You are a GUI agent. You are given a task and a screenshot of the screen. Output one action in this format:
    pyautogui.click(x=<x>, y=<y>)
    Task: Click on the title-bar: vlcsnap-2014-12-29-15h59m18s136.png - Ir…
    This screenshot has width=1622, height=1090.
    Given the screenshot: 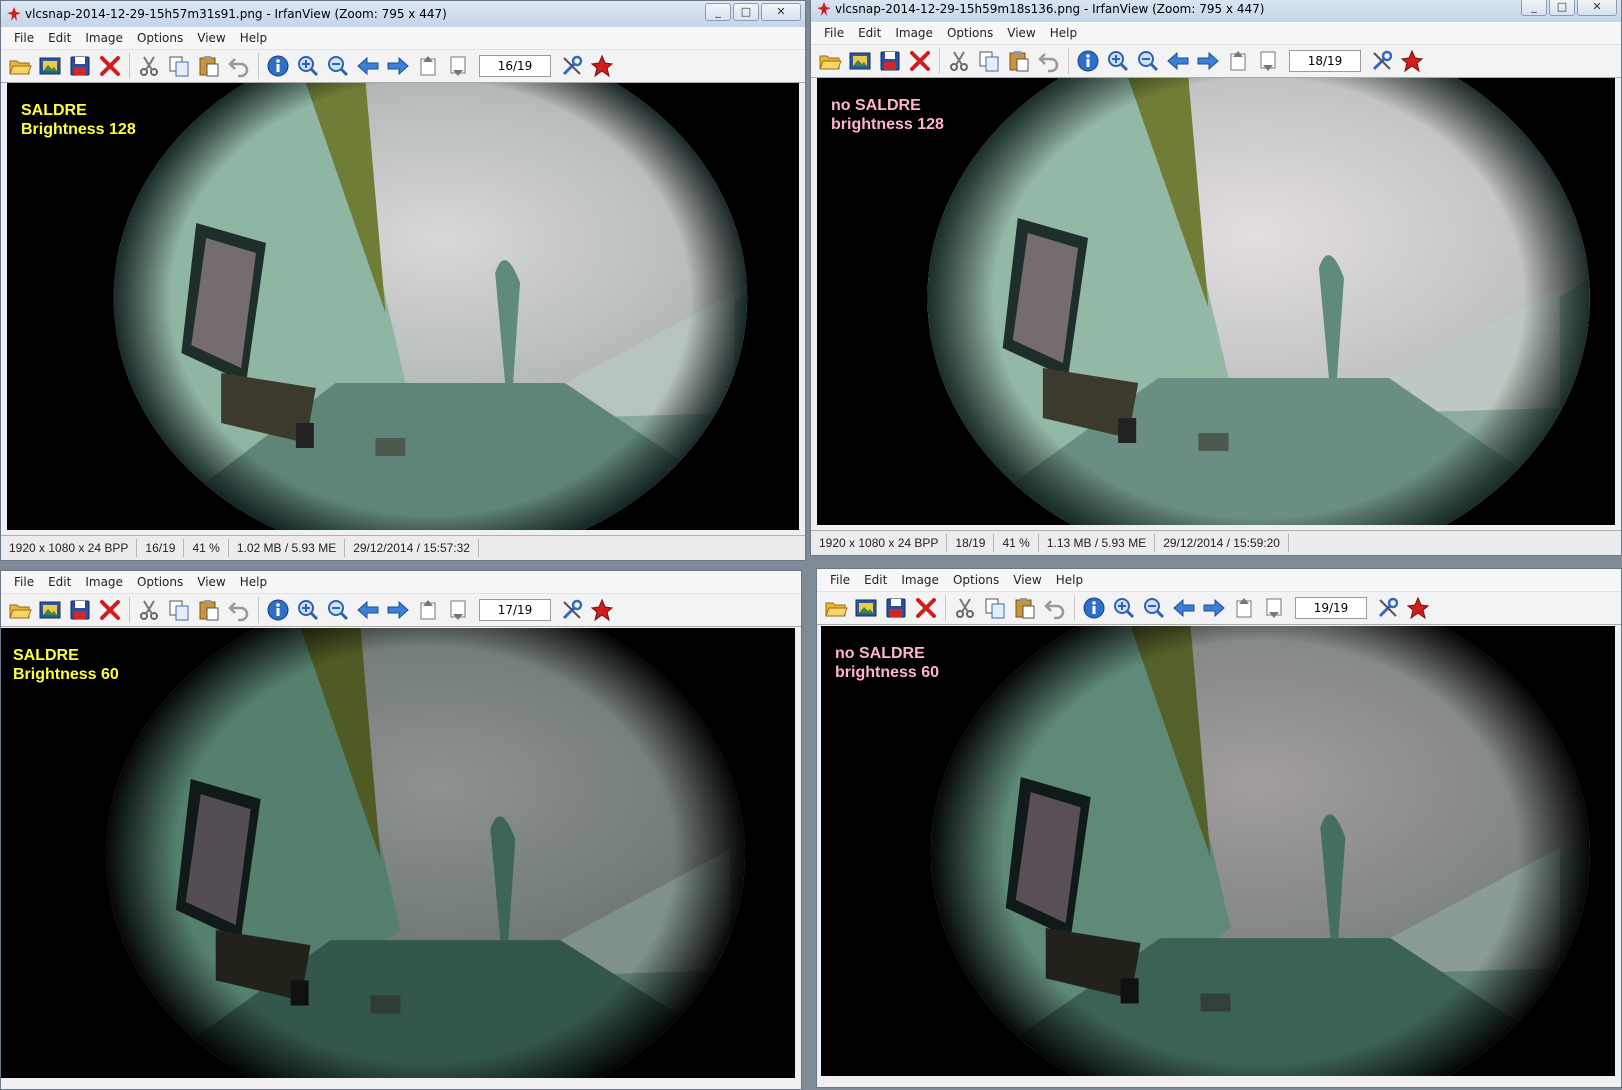 What is the action you would take?
    pyautogui.click(x=1216, y=11)
    